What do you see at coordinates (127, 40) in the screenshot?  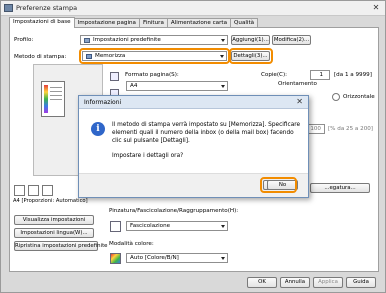 I see `profile-value: Impostazioni predefinite` at bounding box center [127, 40].